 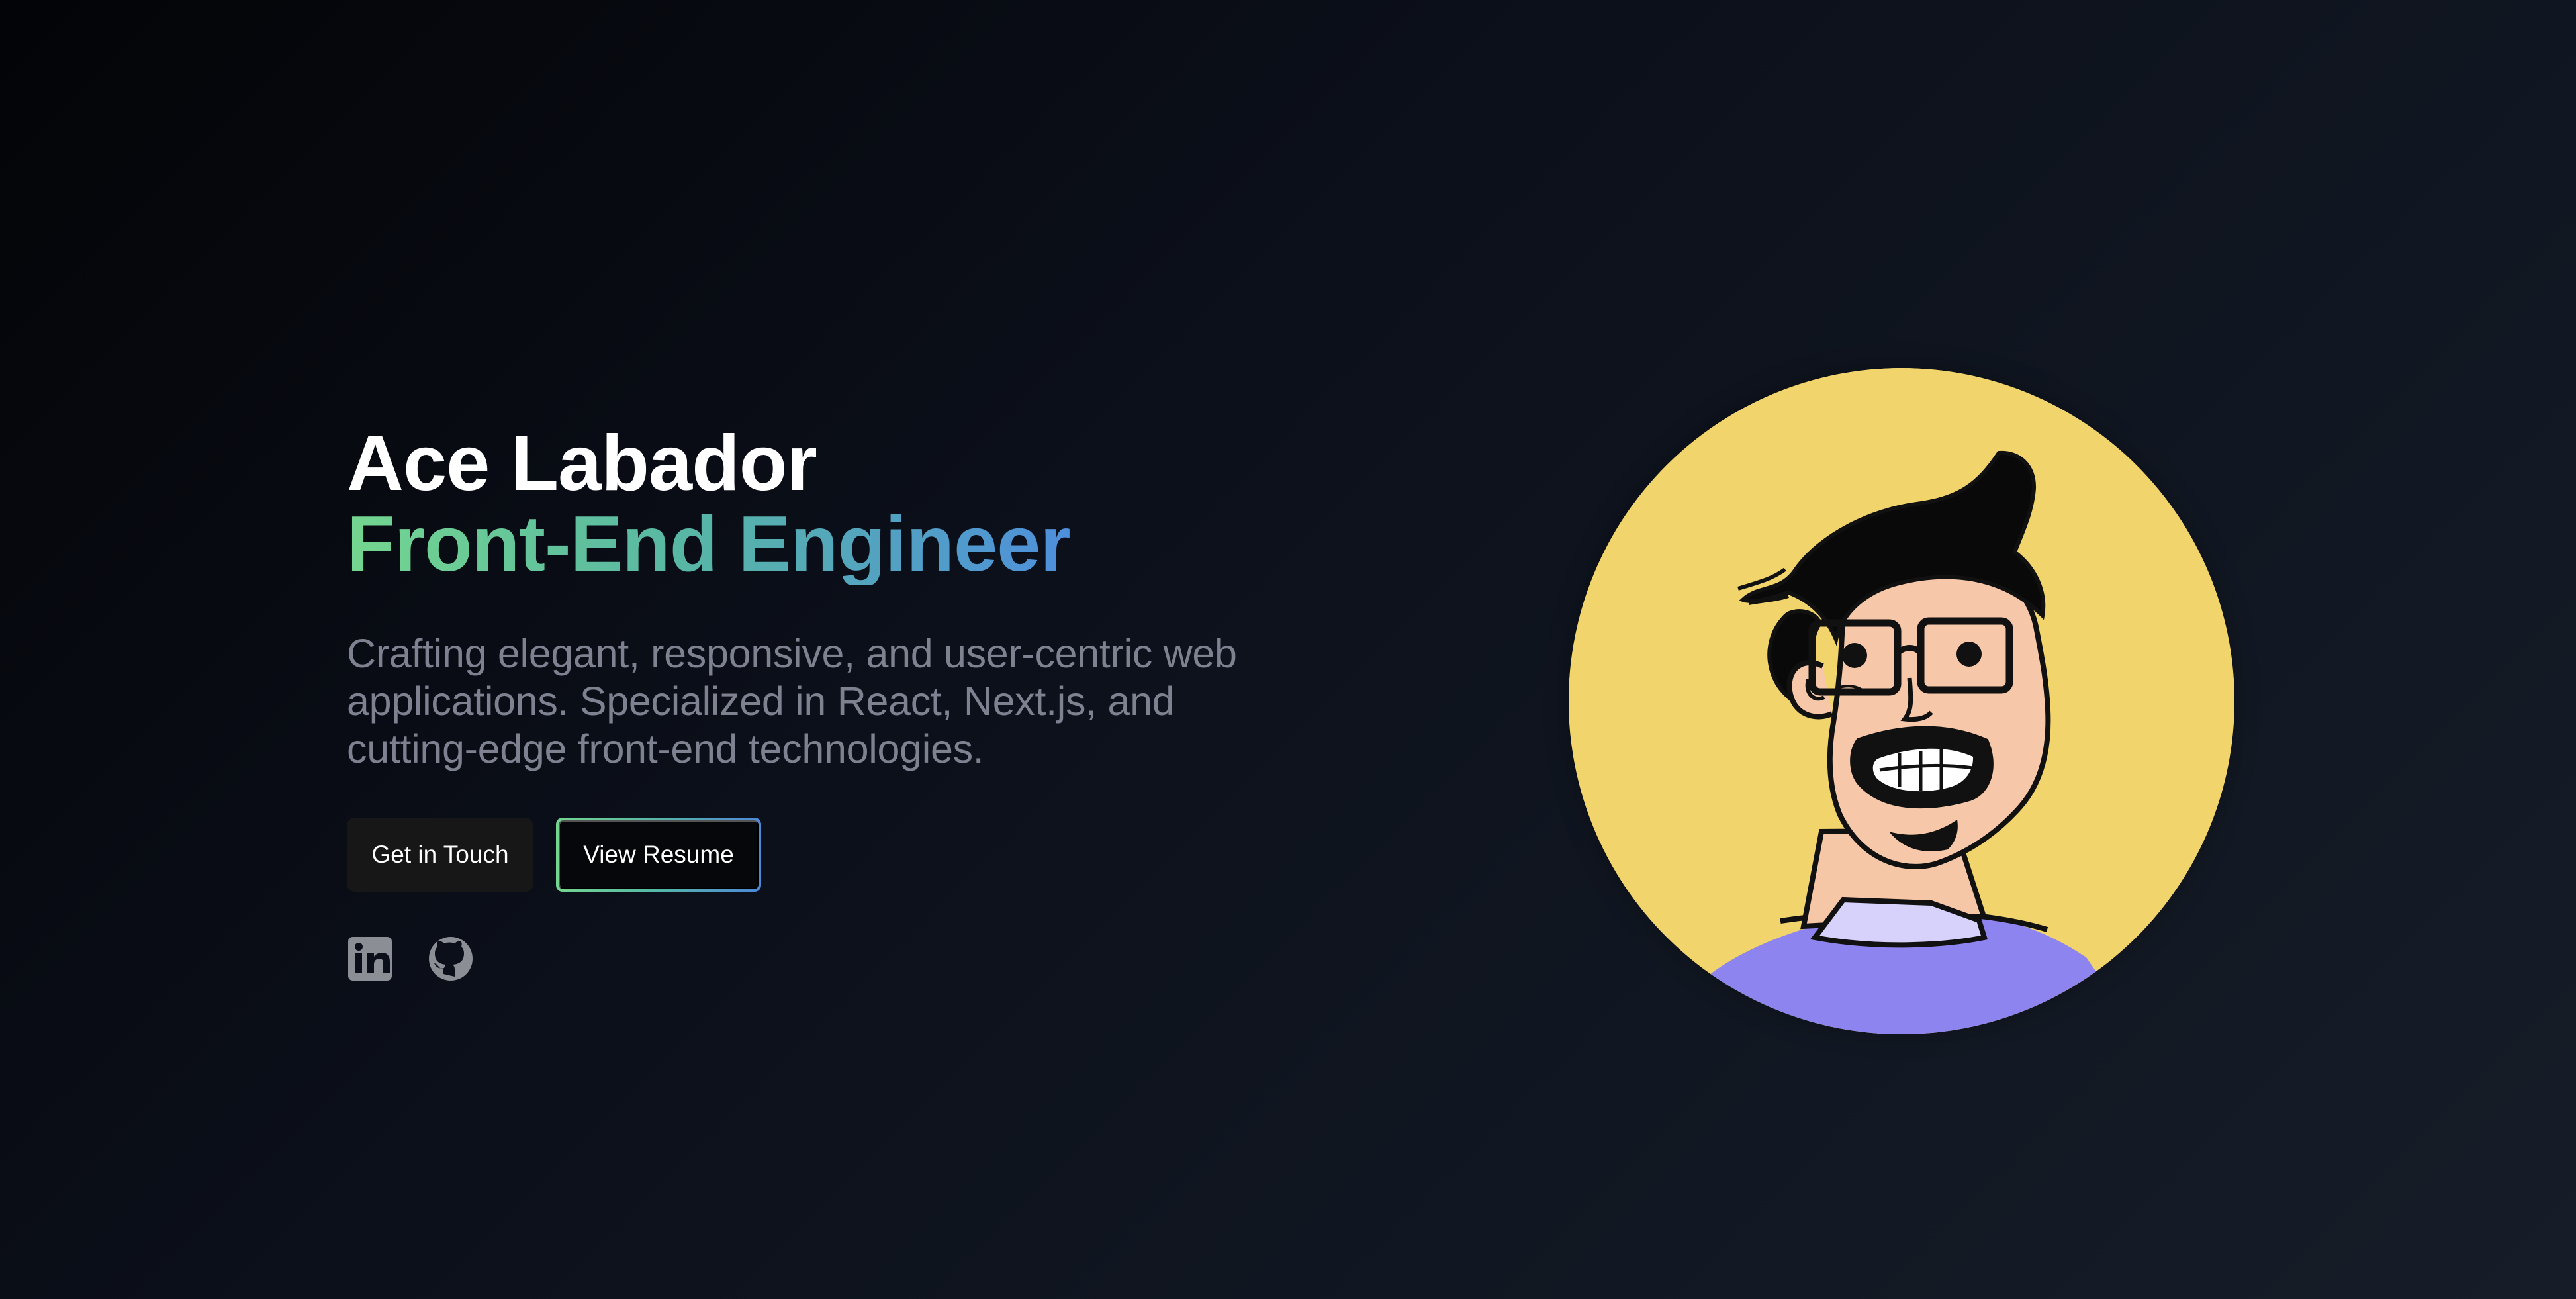 I want to click on github-link, so click(x=451, y=959).